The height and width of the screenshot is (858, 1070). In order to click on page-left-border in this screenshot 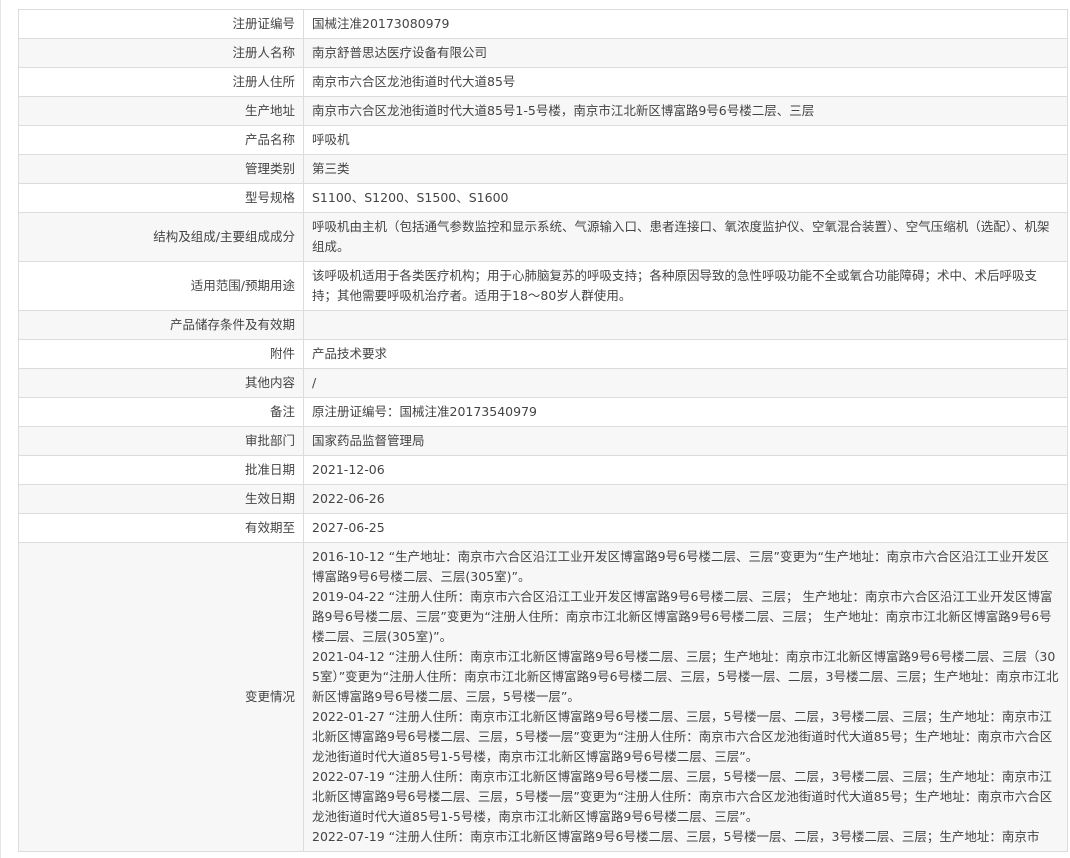, I will do `click(0, 429)`.